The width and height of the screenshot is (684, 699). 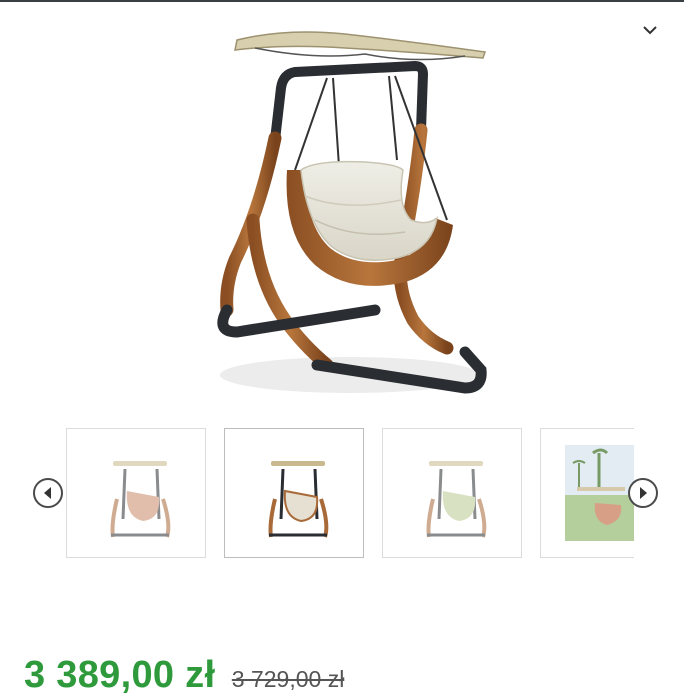 What do you see at coordinates (288, 679) in the screenshot?
I see `old-price: 3 729,00 zł` at bounding box center [288, 679].